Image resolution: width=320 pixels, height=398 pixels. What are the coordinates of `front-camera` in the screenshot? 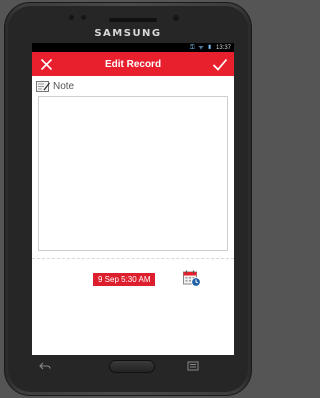 It's located at (176, 18).